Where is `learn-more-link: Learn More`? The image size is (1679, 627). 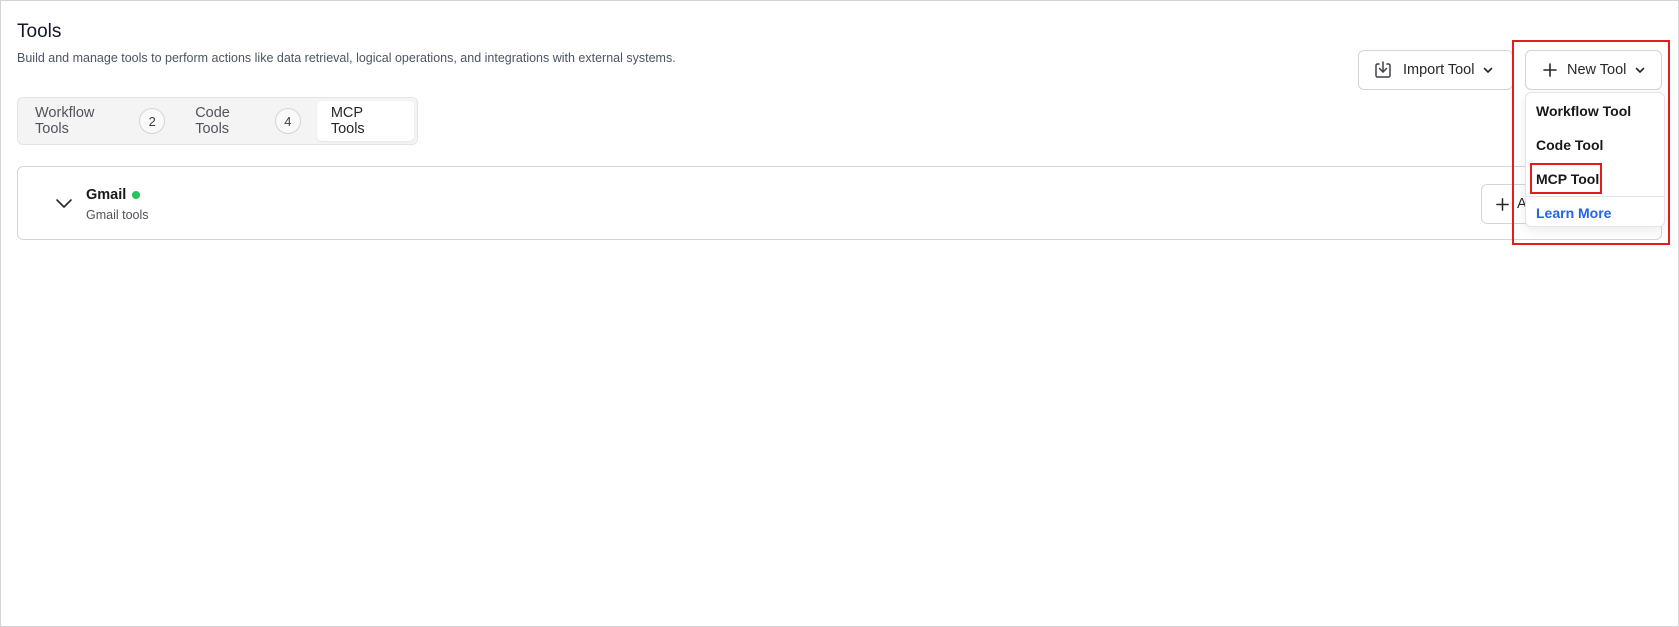 learn-more-link: Learn More is located at coordinates (1573, 213).